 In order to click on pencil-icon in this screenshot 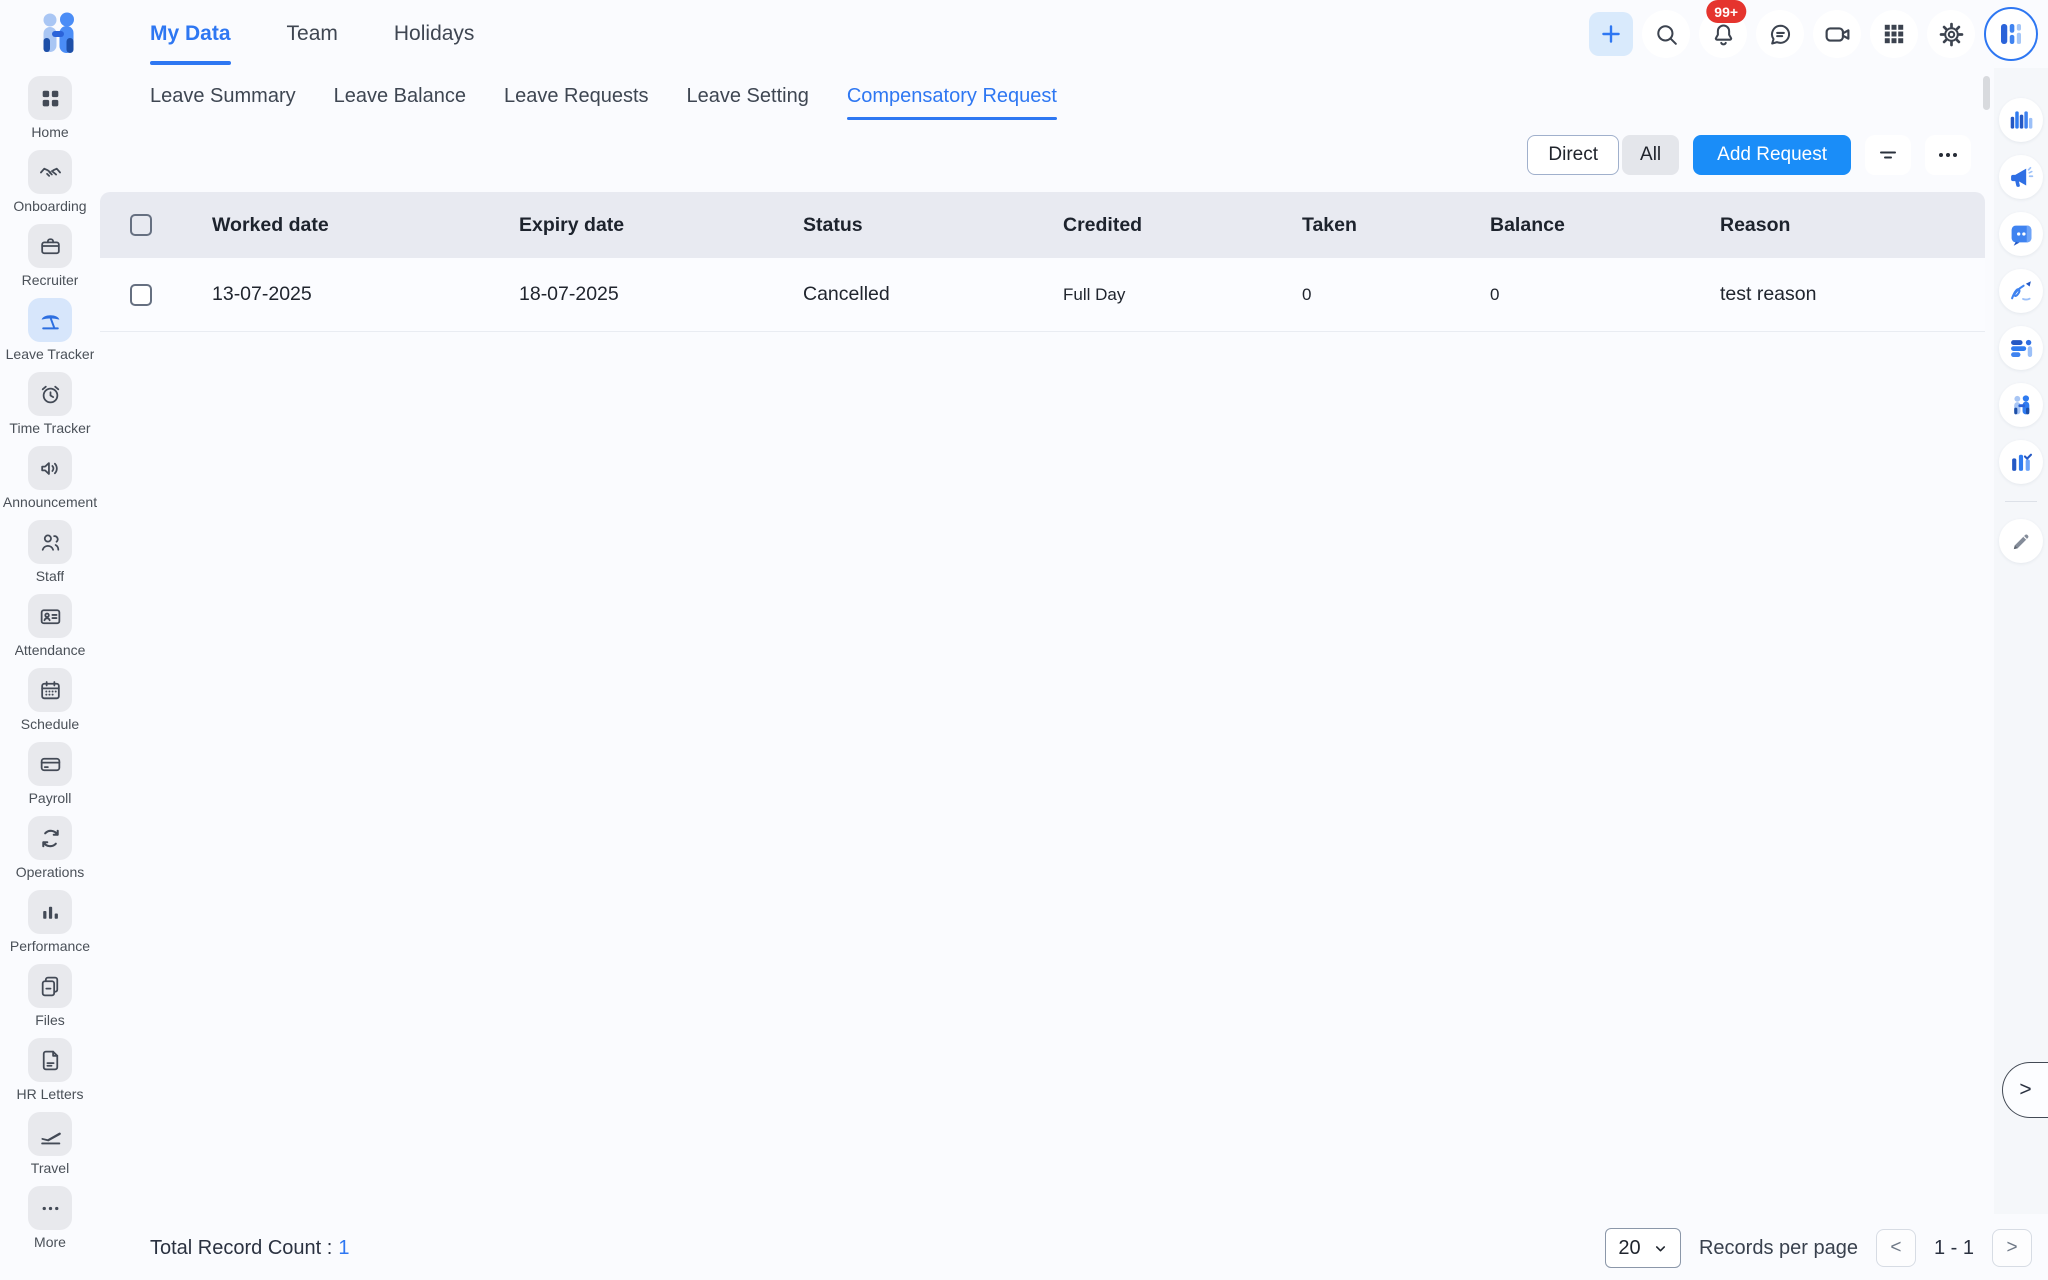, I will do `click(2021, 541)`.